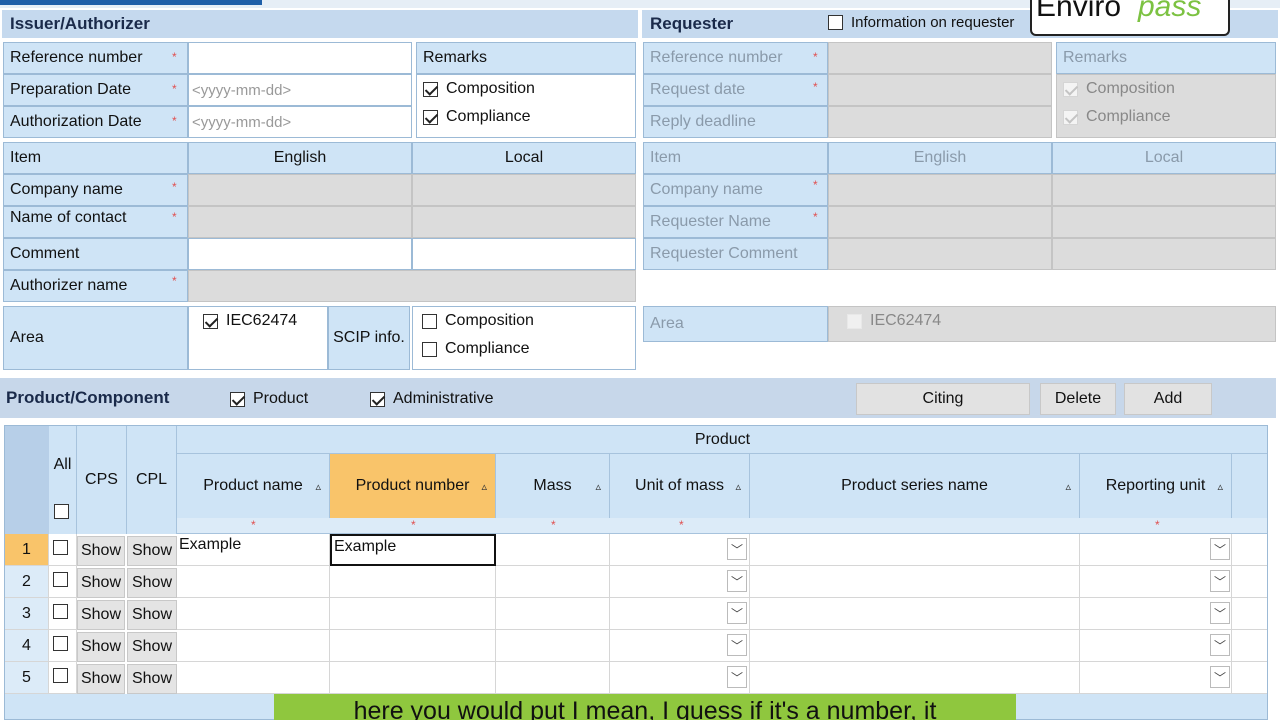  What do you see at coordinates (27, 550) in the screenshot?
I see `row-number: 1` at bounding box center [27, 550].